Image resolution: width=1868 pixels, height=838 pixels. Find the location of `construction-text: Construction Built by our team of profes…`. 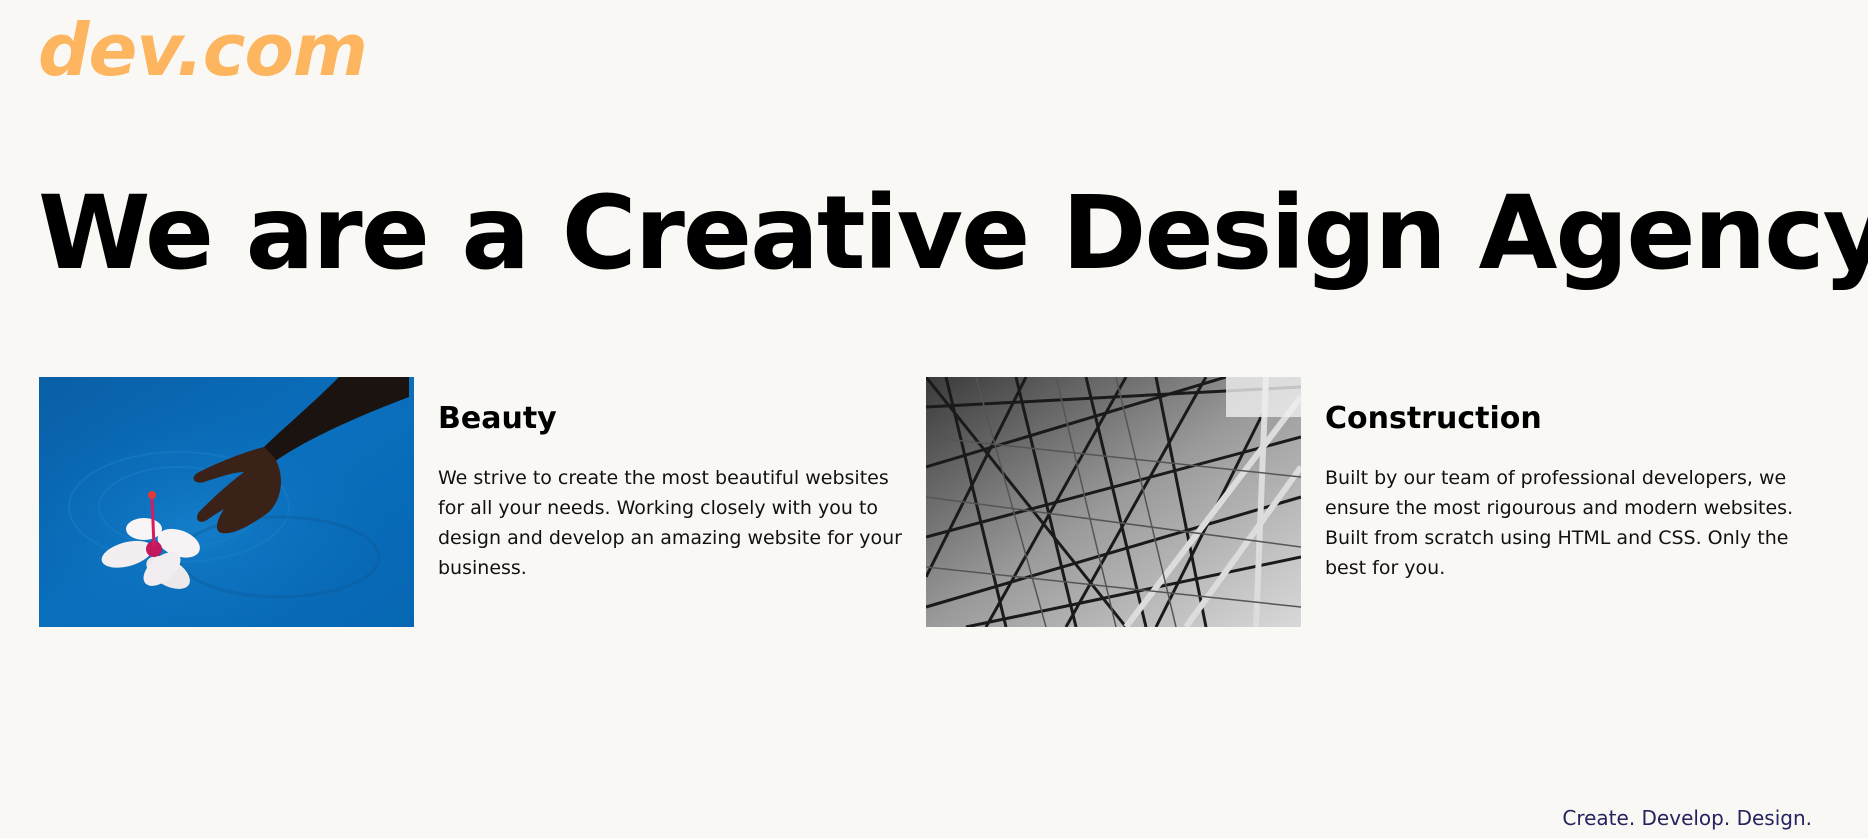

construction-text: Construction Built by our team of profes… is located at coordinates (1565, 492).